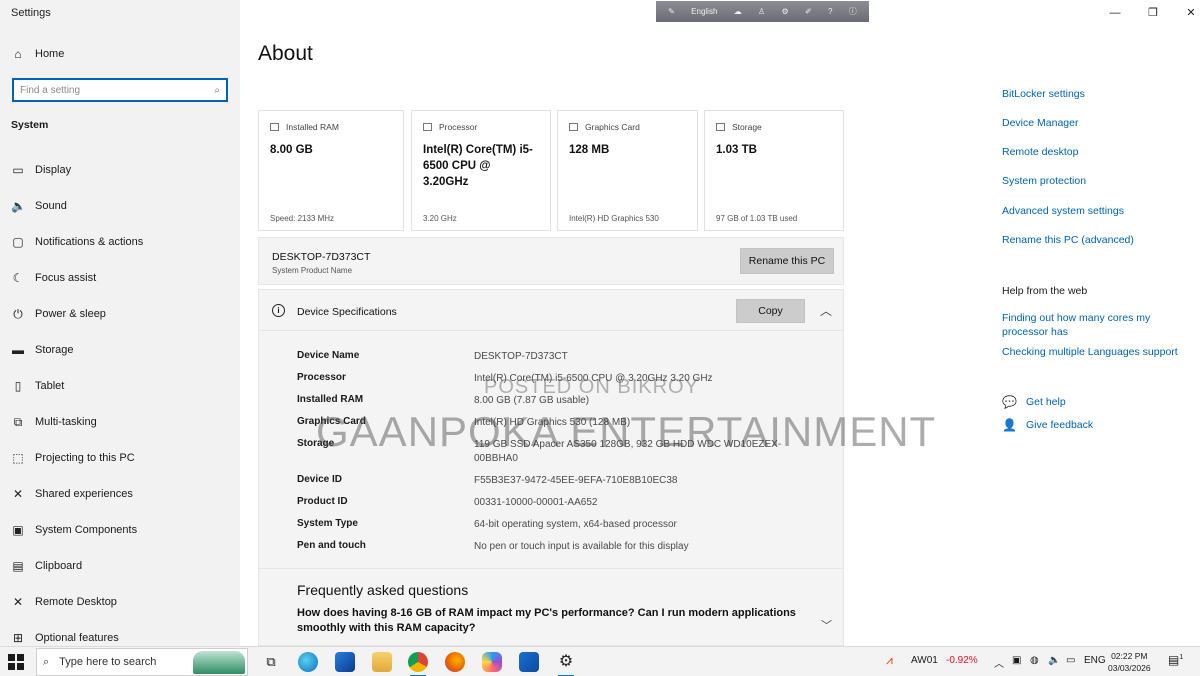  What do you see at coordinates (125, 242) in the screenshot?
I see `sidebar-item-notifications-actions: ▢ Notifications & actions` at bounding box center [125, 242].